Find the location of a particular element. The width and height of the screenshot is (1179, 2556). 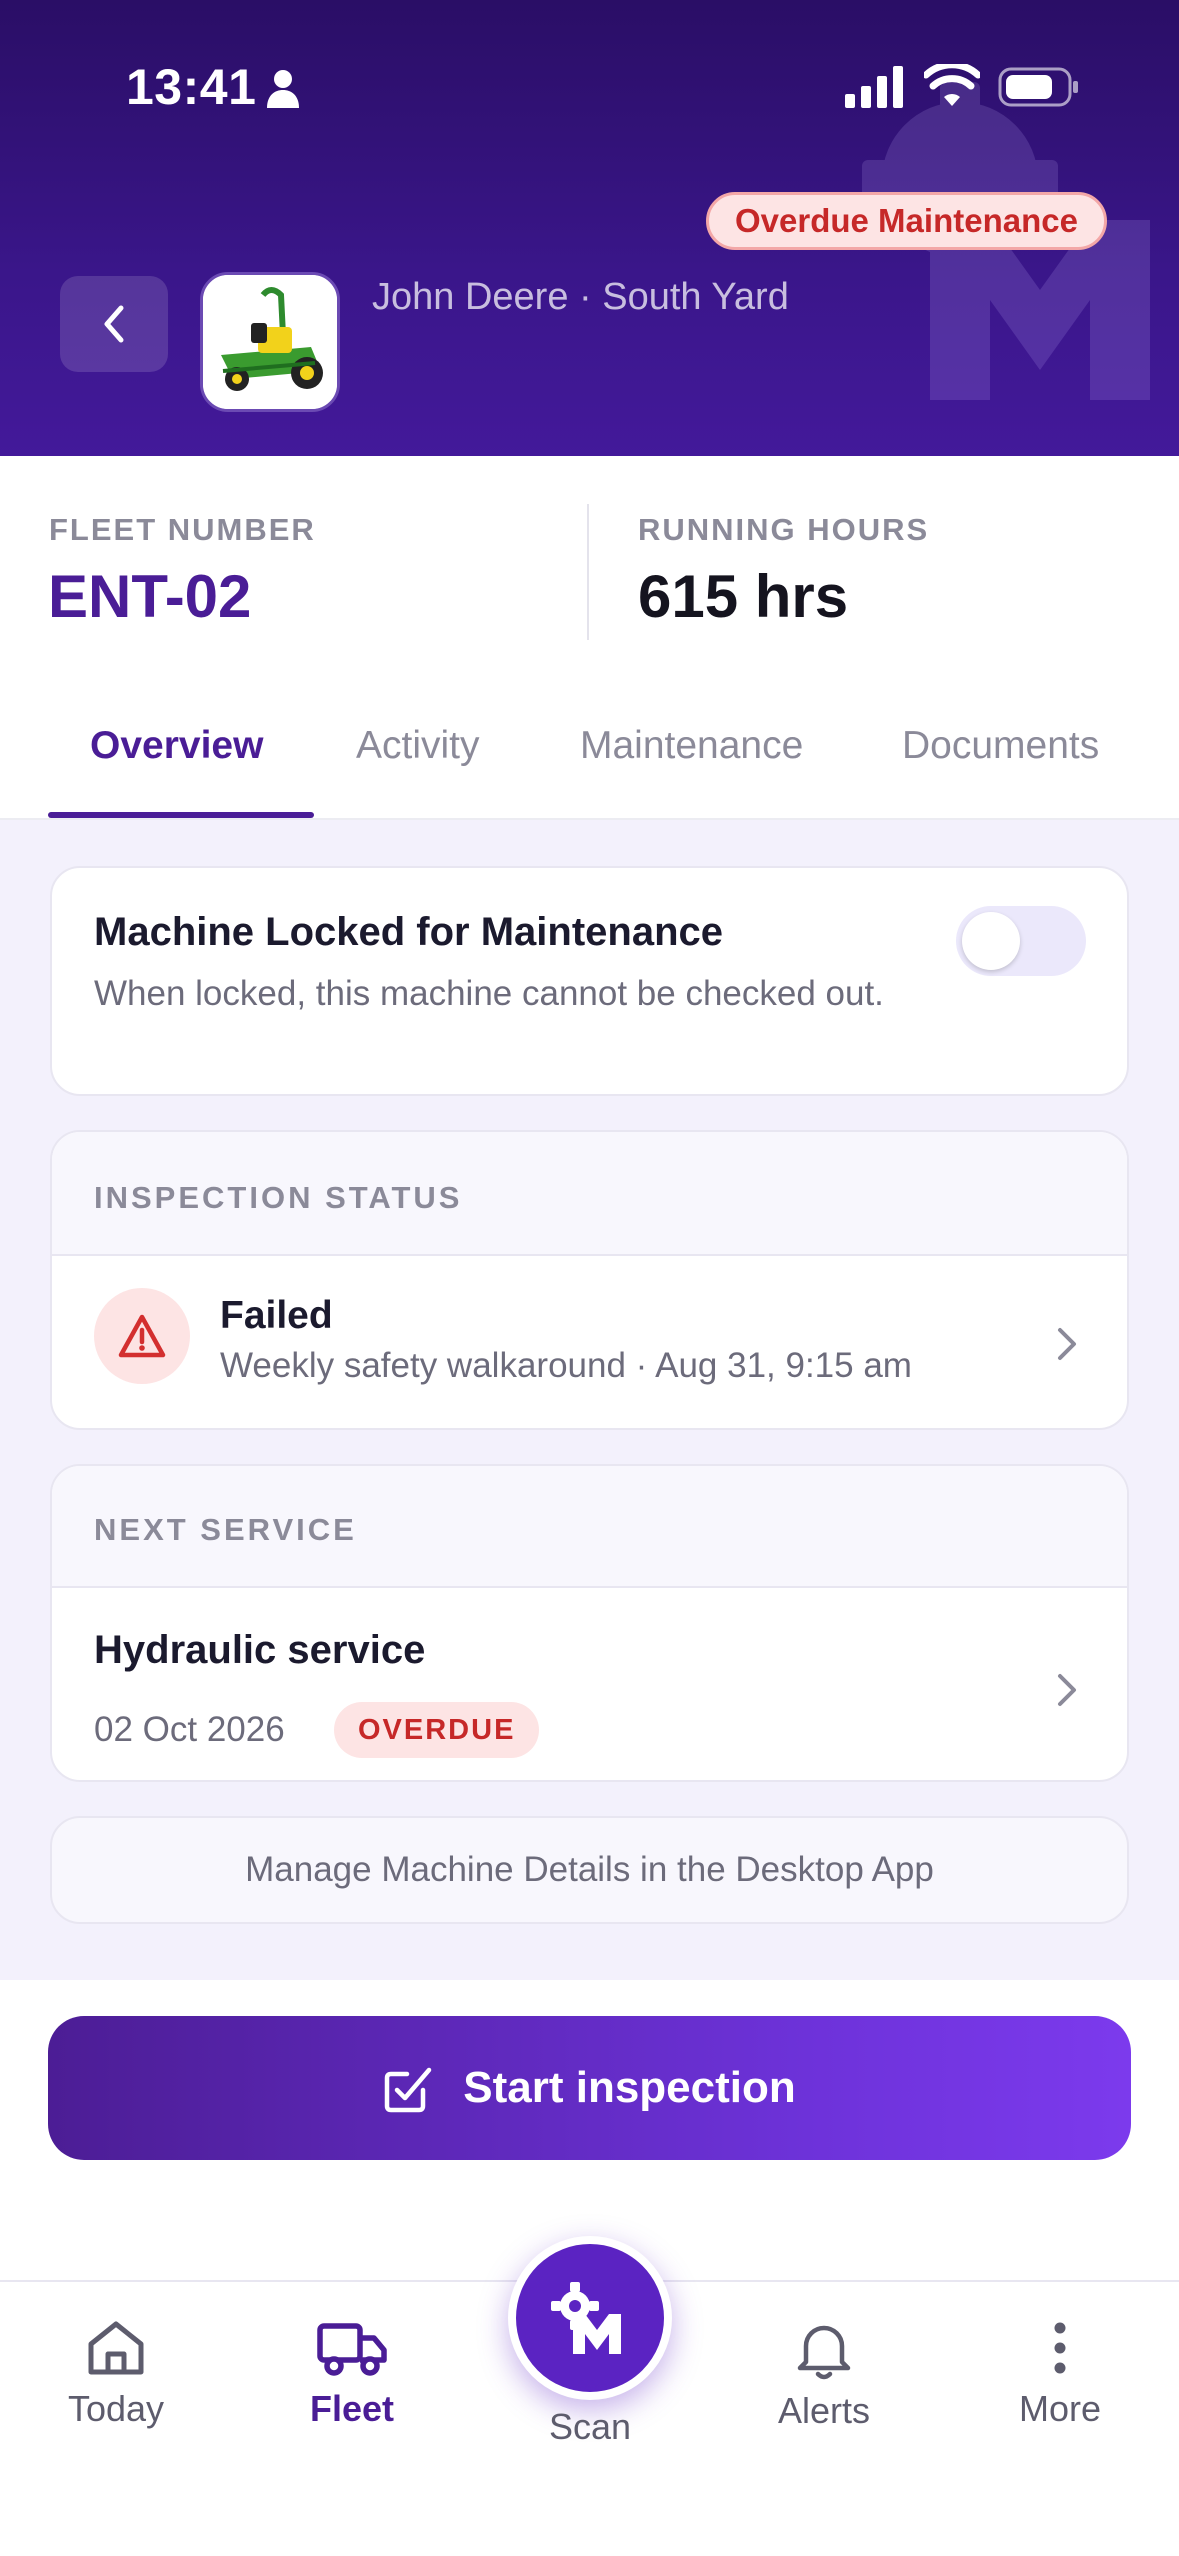

next-service-title: Hydraulic service is located at coordinates (260, 1650).